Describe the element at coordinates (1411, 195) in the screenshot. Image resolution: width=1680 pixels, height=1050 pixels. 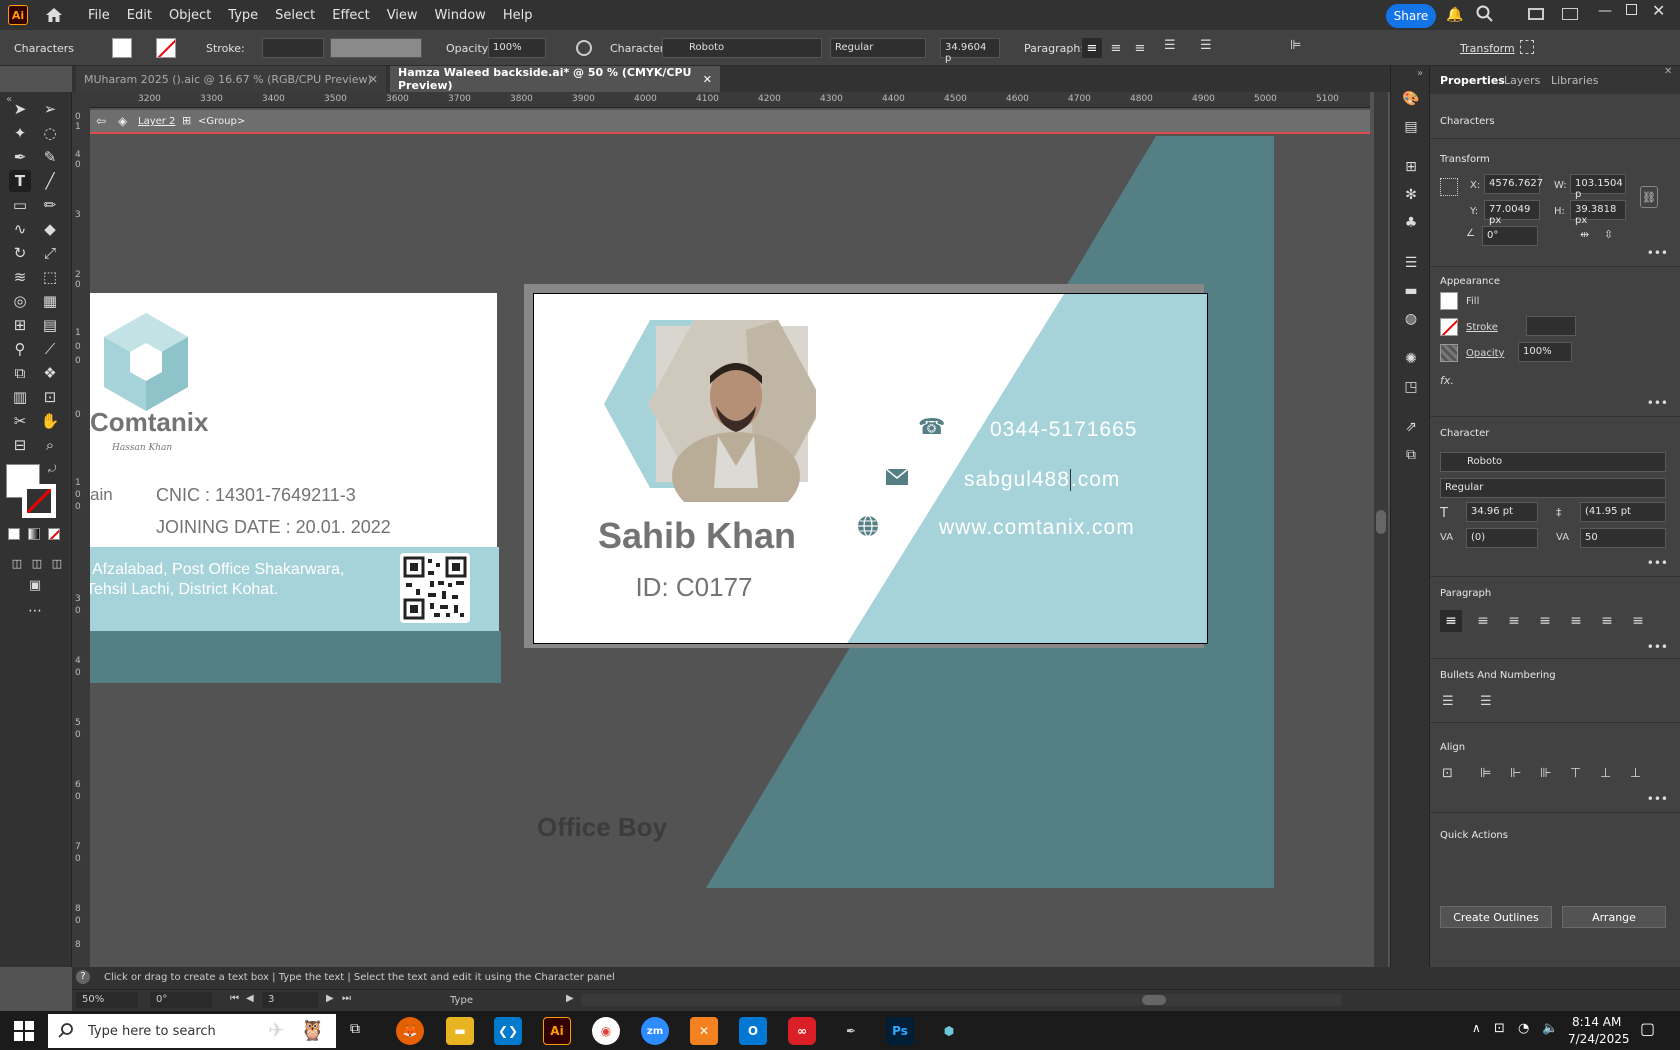
I see `brushes-icon: ✻` at that location.